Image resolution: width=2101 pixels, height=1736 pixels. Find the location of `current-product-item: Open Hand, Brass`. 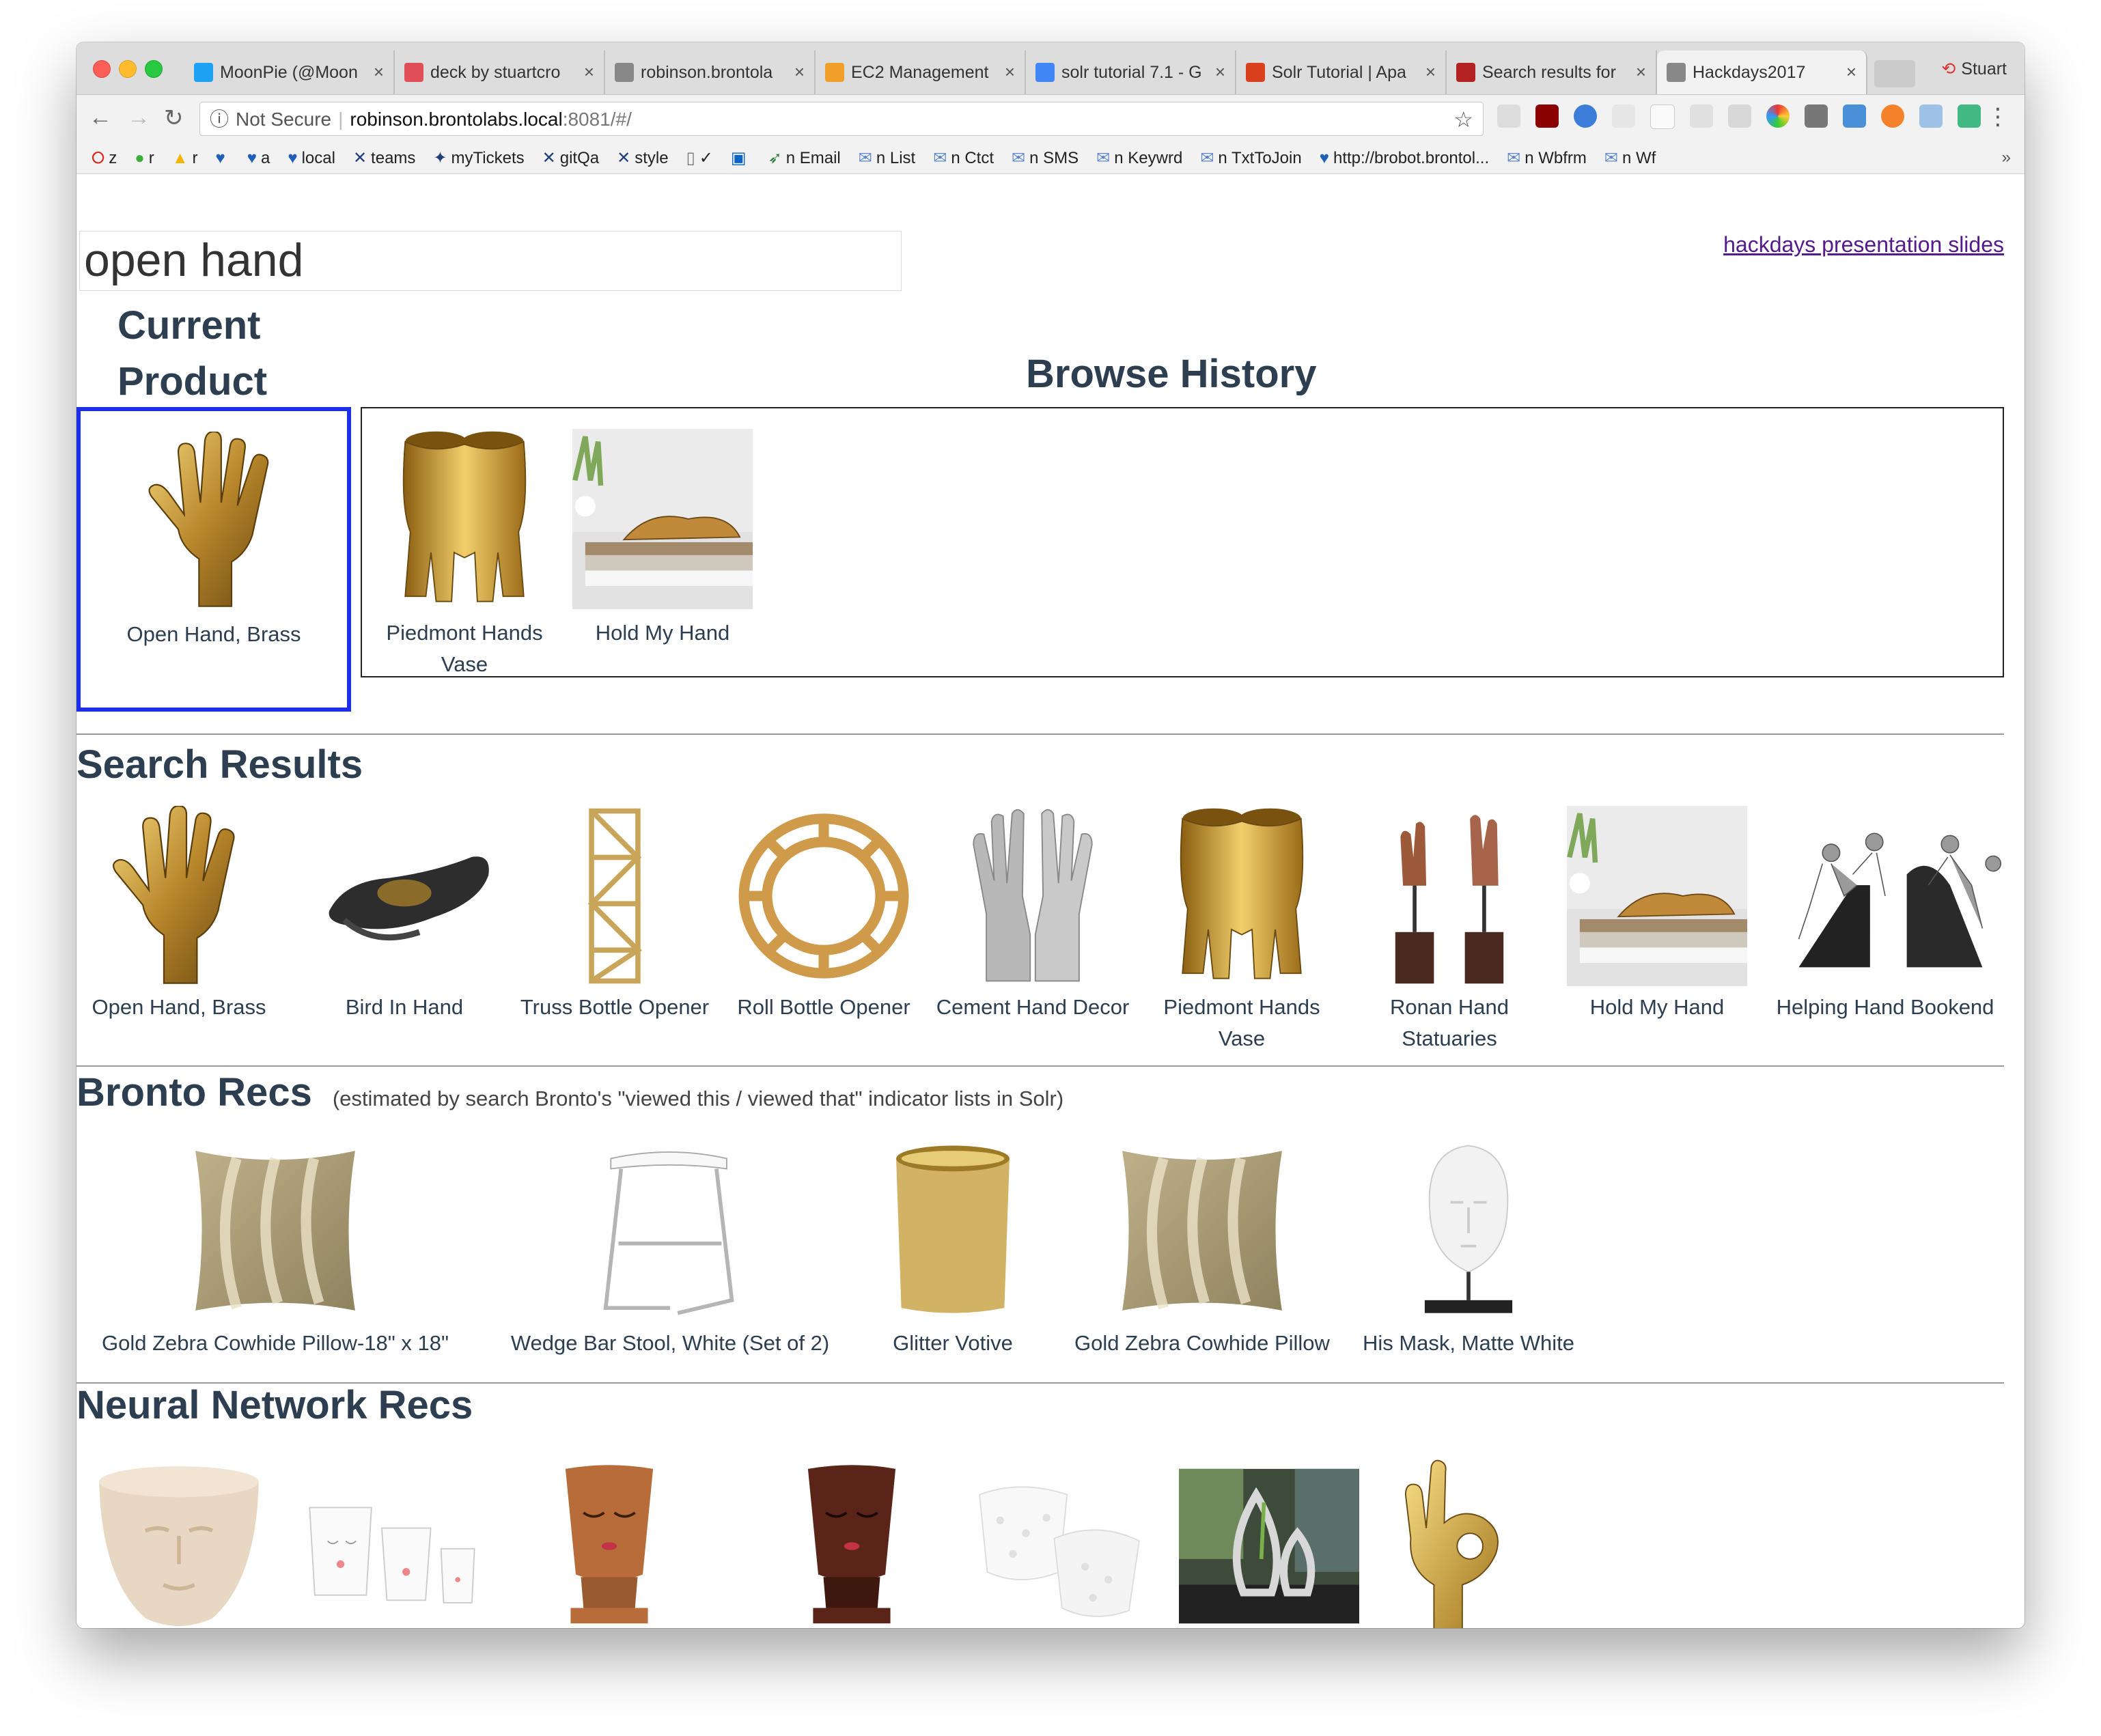

current-product-item: Open Hand, Brass is located at coordinates (214, 559).